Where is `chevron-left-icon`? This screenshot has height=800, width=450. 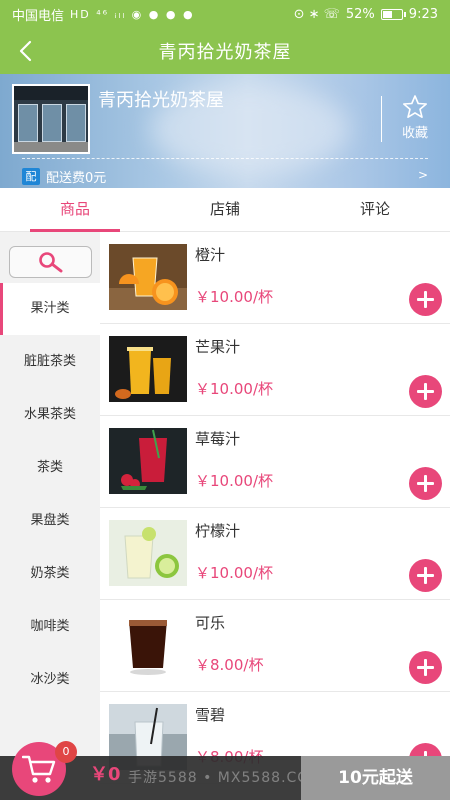 chevron-left-icon is located at coordinates (27, 51).